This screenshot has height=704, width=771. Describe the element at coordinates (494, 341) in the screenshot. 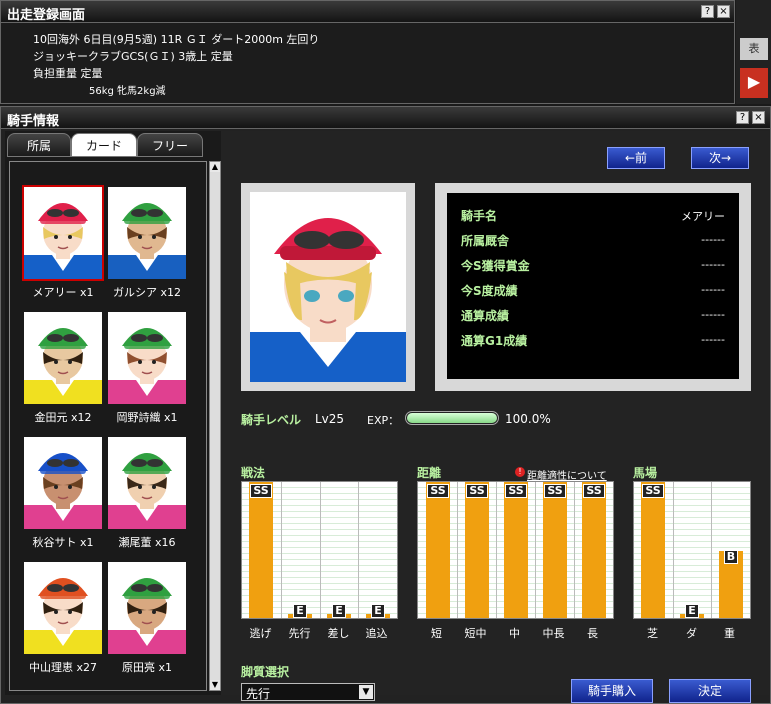

I see `info-label: 通算G1成績` at that location.